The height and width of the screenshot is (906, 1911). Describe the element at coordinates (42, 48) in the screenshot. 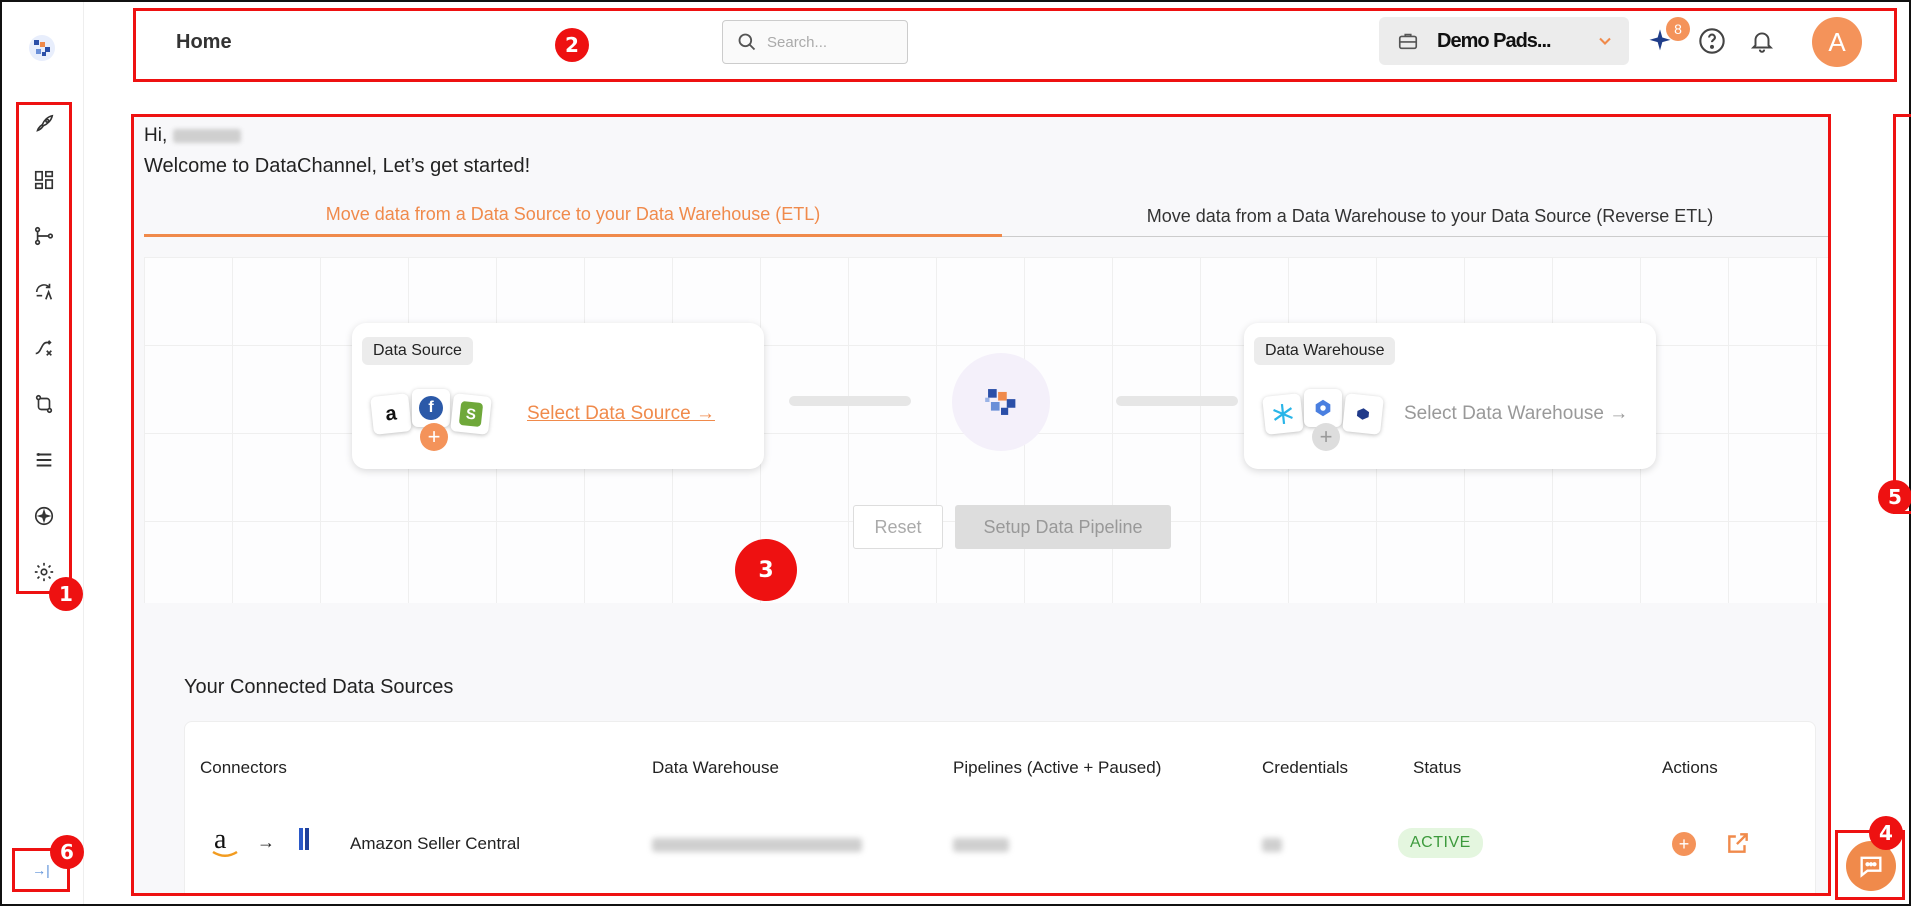

I see `datachannel-logo` at that location.